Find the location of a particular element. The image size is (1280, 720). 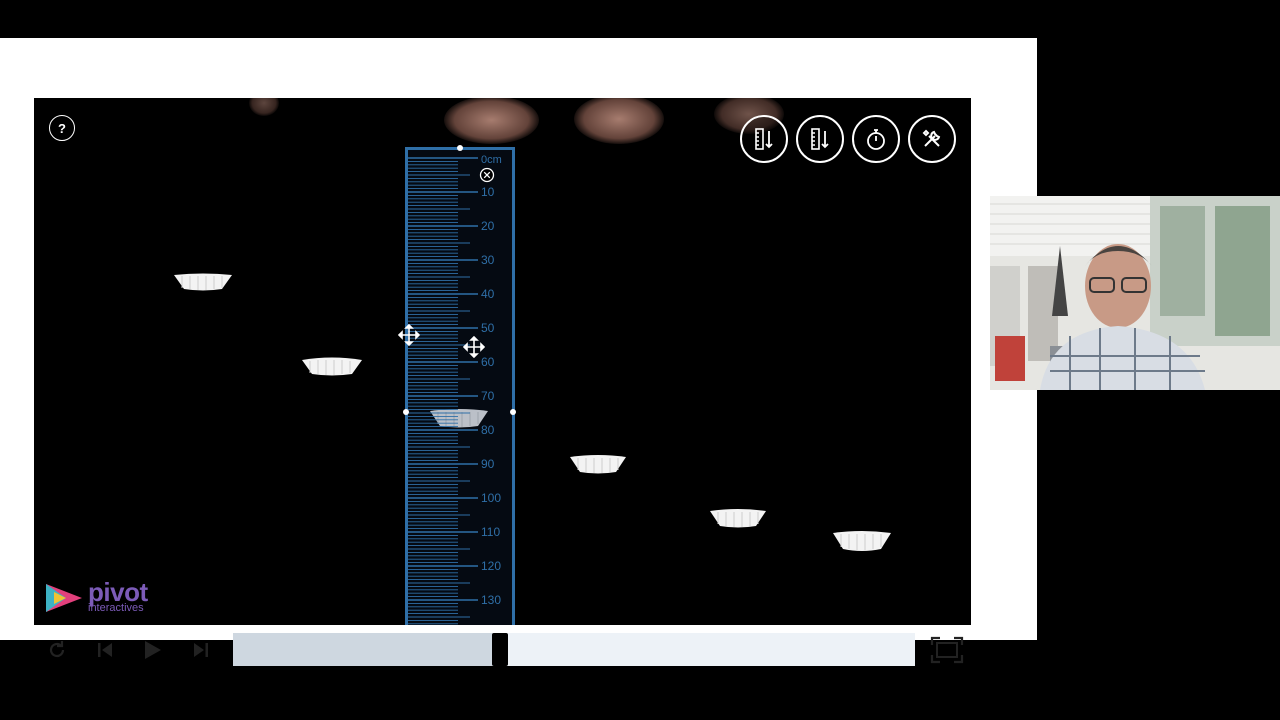

wrench-screwdriver-icon is located at coordinates (931, 138).